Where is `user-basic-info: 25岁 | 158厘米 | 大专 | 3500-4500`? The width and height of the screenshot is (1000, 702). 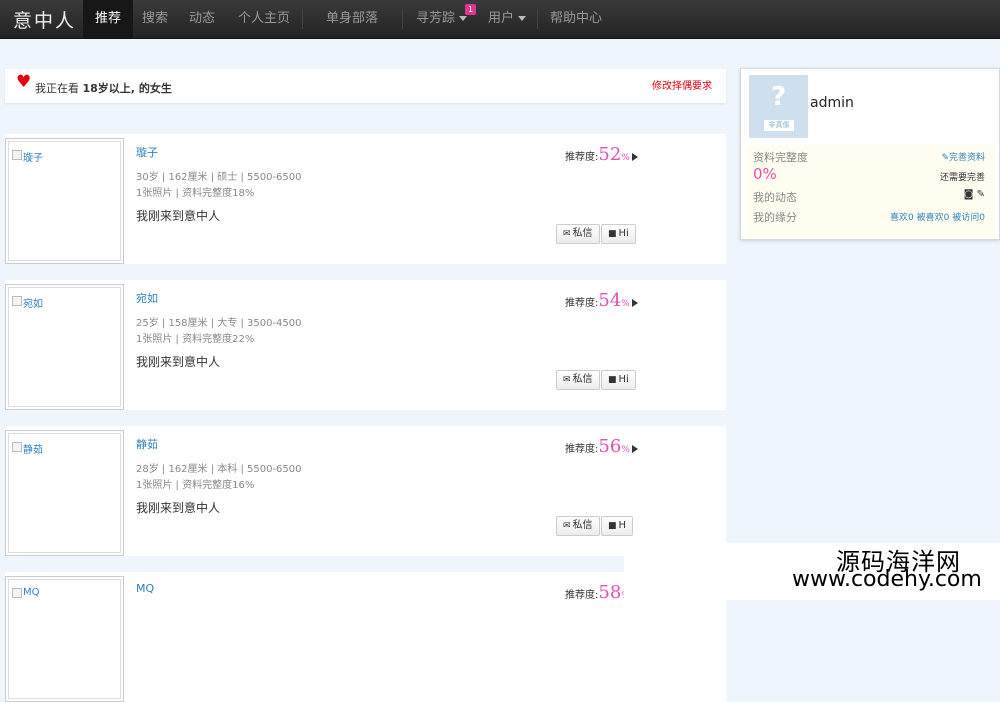 user-basic-info: 25岁 | 158厘米 | 大专 | 3500-4500 is located at coordinates (219, 323).